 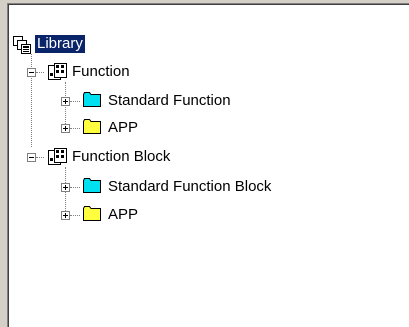 I want to click on panel-border-left, so click(x=3, y=163).